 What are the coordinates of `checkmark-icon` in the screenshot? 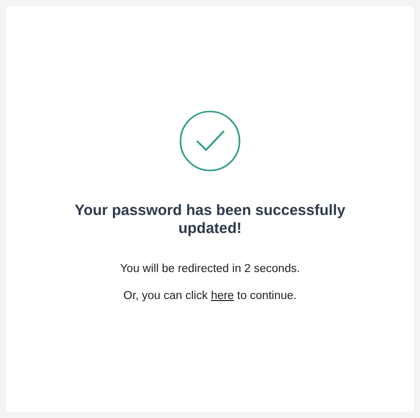 It's located at (210, 141).